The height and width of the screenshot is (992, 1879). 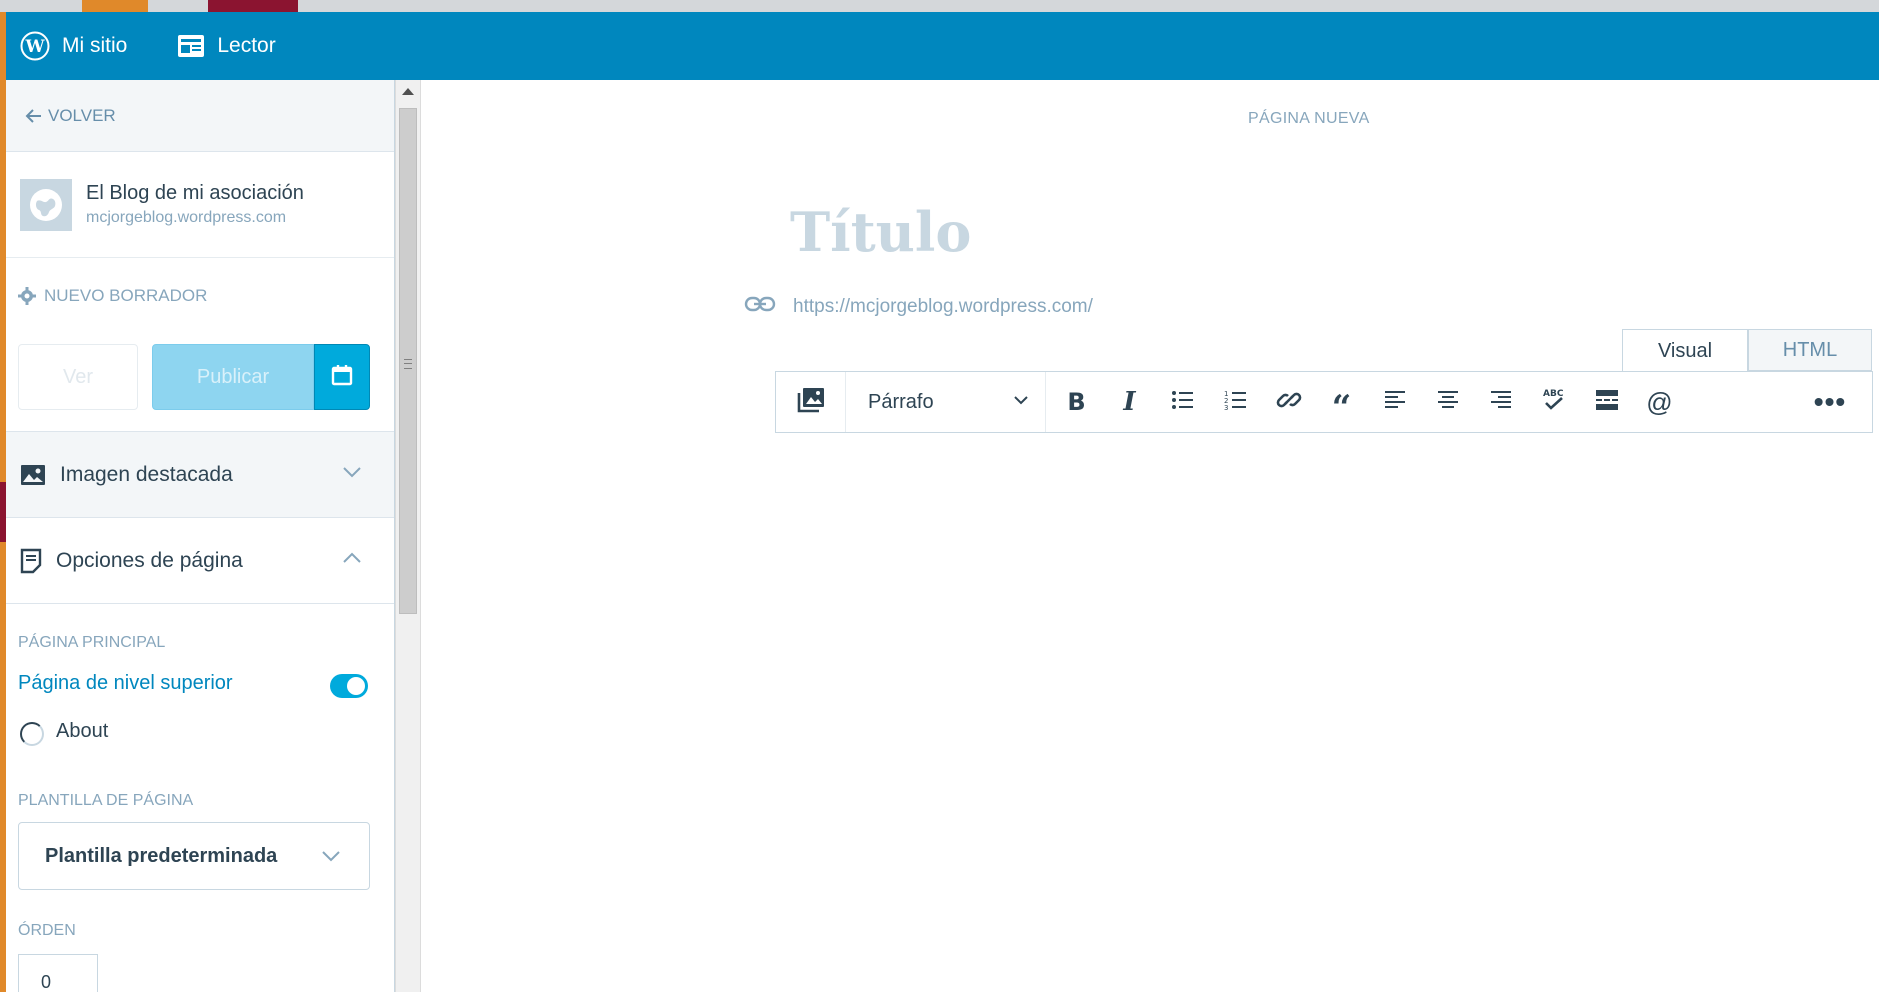 I want to click on loading-spinner-icon, so click(x=32, y=734).